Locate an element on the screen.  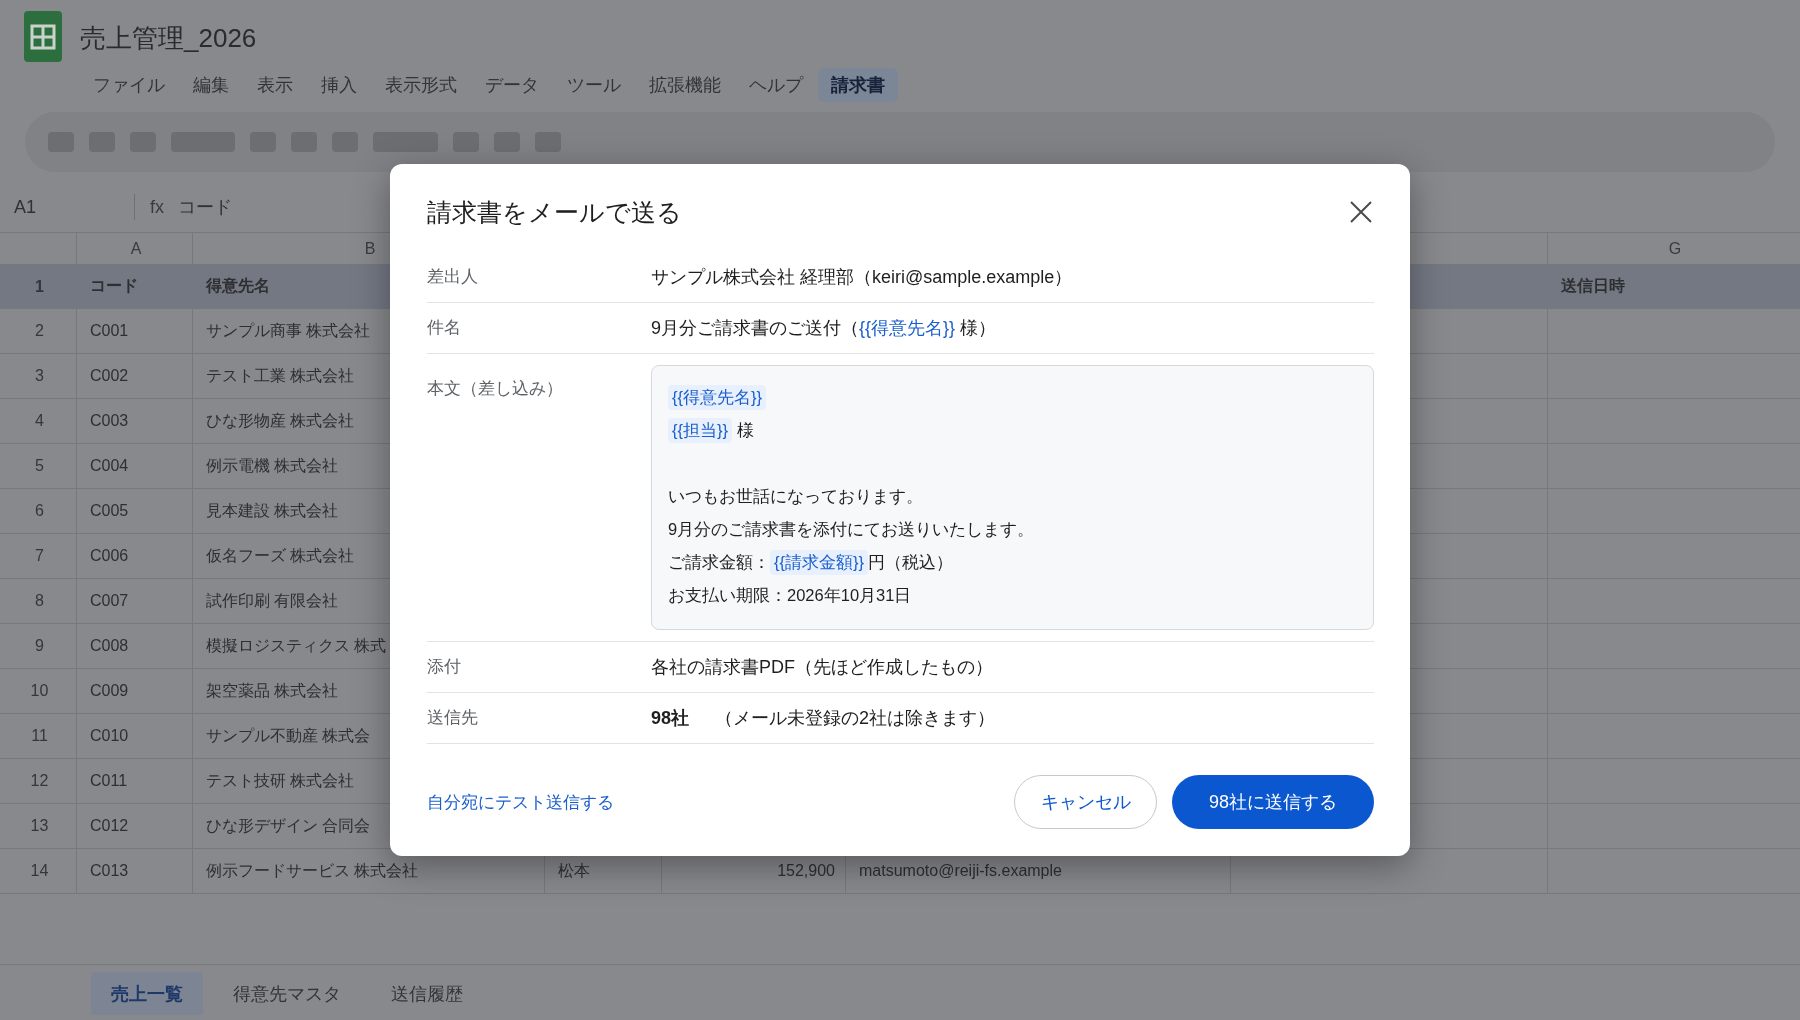
row-number: 4 is located at coordinates (39, 421).